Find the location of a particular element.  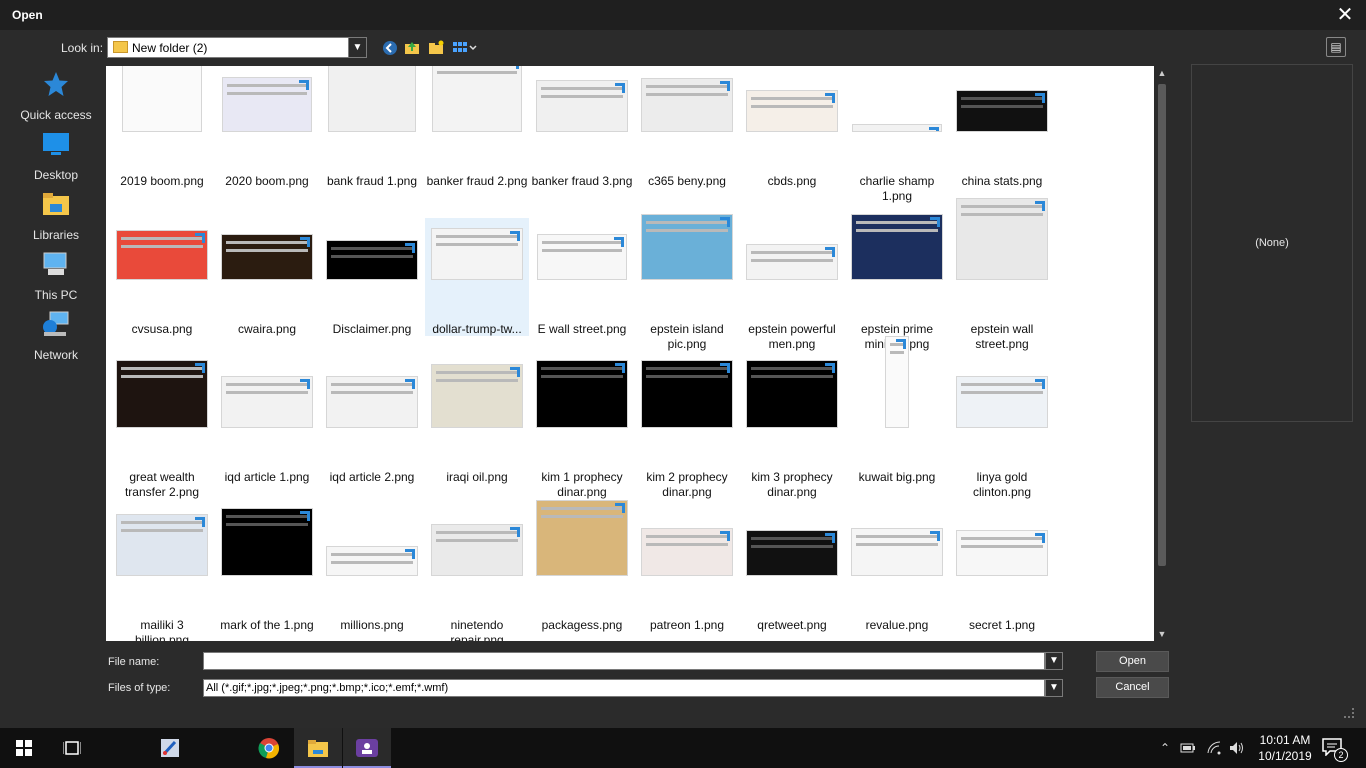

start-button is located at coordinates (24, 748).